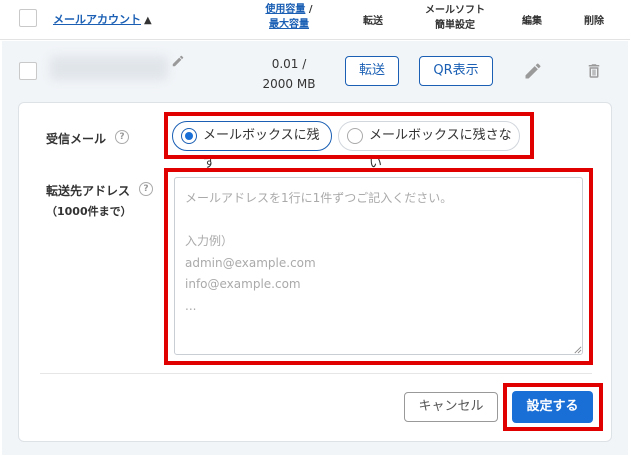 The image size is (630, 455). What do you see at coordinates (533, 71) in the screenshot?
I see `pencil-icon` at bounding box center [533, 71].